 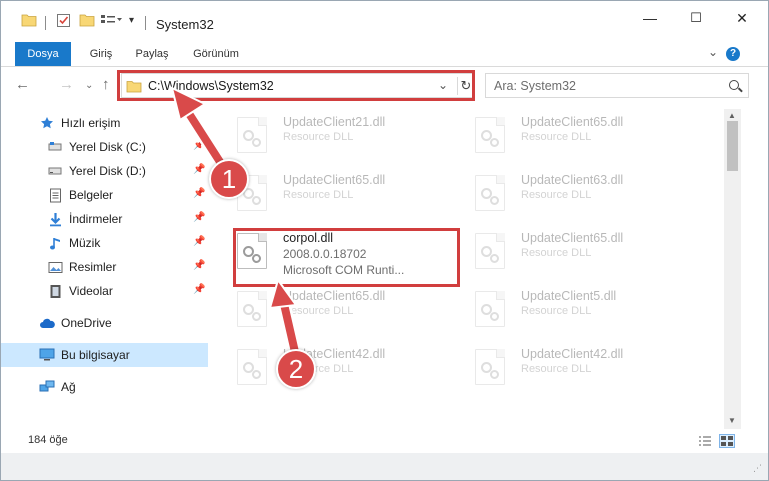 What do you see at coordinates (443, 85) in the screenshot?
I see `address-dropdown-icon: ⌄` at bounding box center [443, 85].